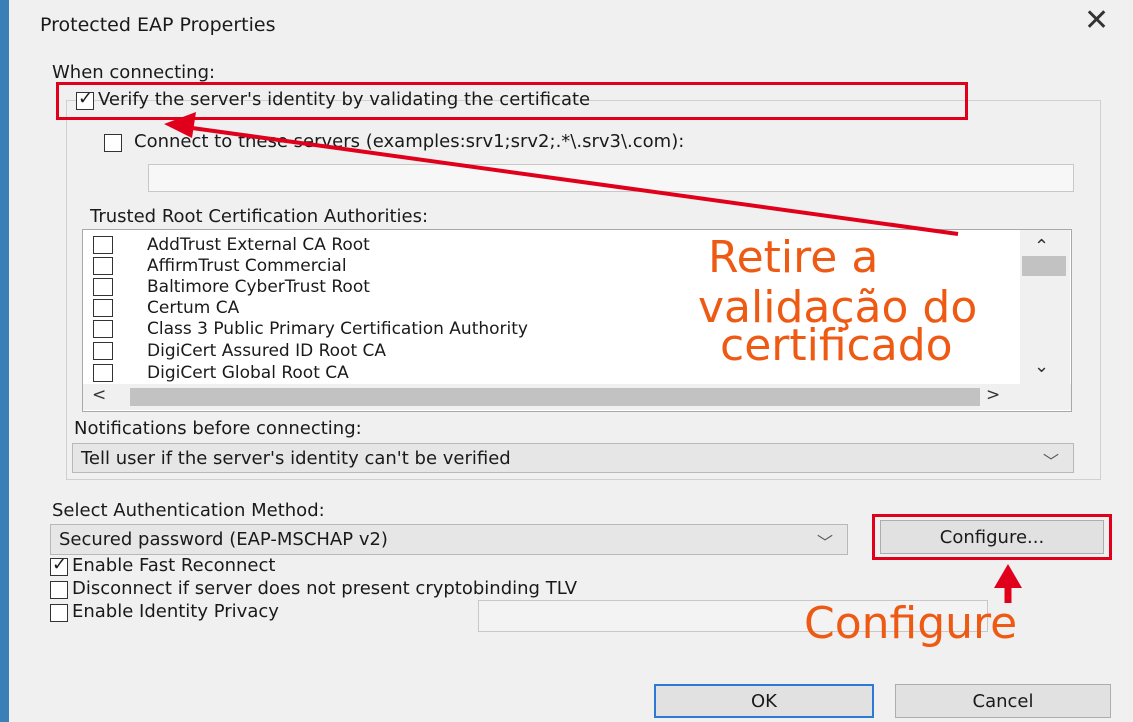 This screenshot has width=1133, height=722. Describe the element at coordinates (911, 623) in the screenshot. I see `configure-annotation: Configure` at that location.